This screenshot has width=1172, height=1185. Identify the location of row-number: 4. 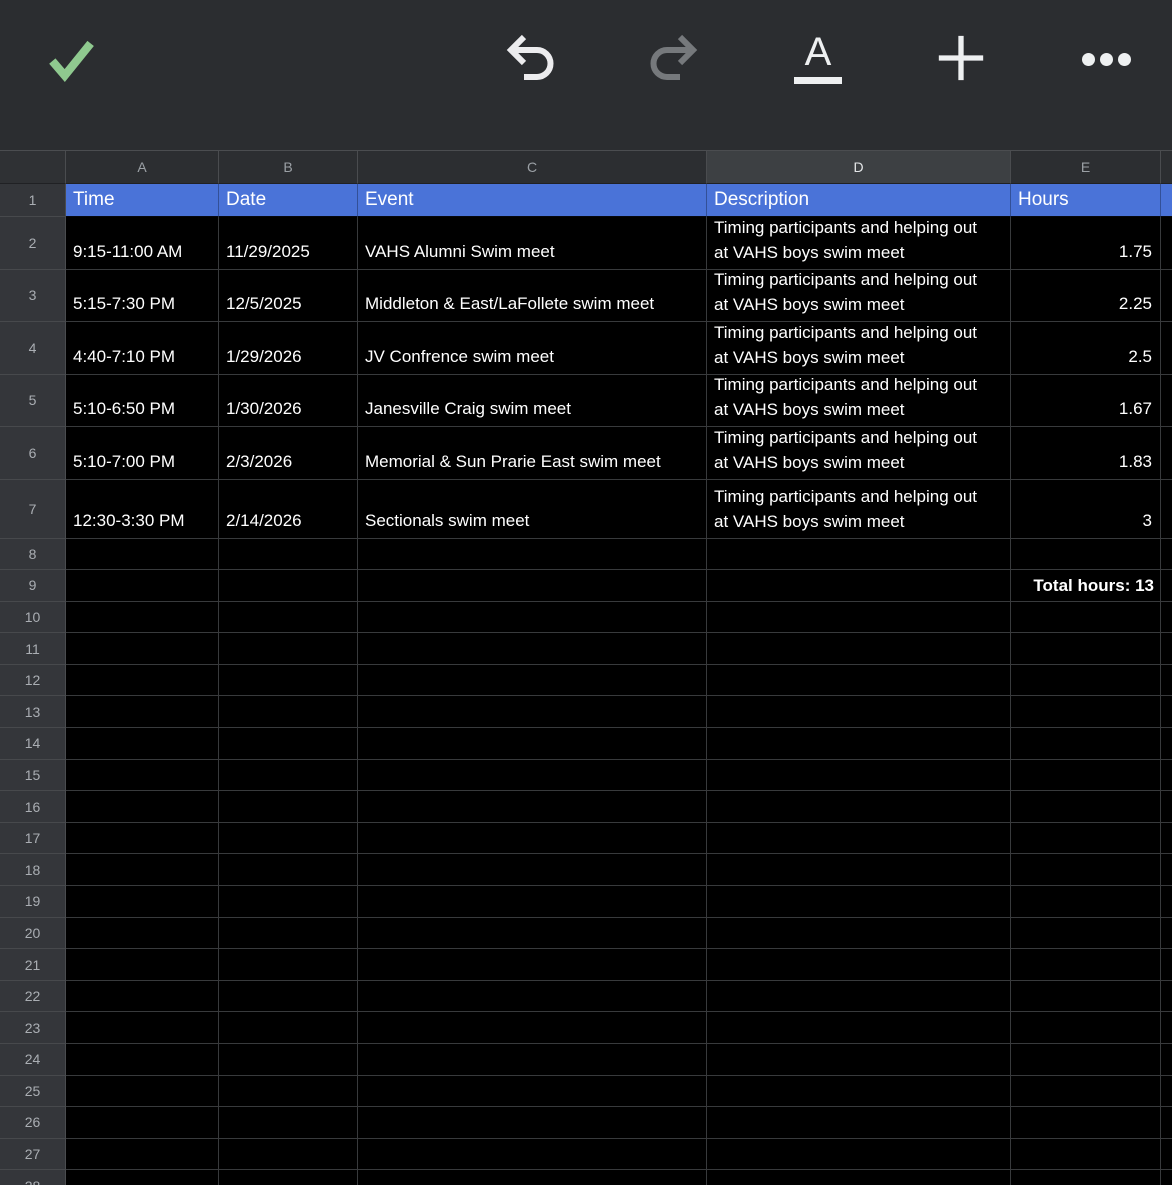
(33, 348).